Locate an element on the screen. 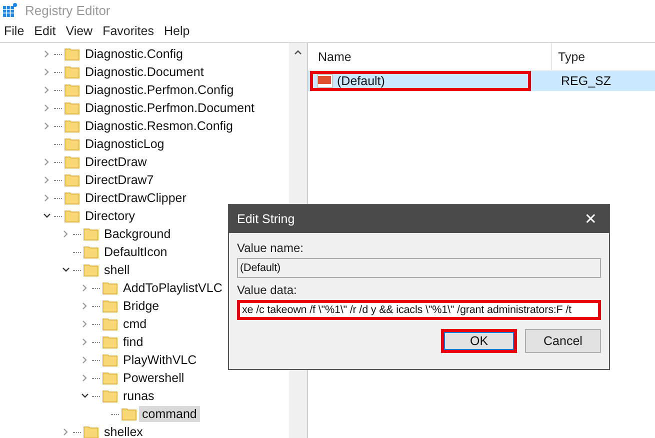 This screenshot has width=655, height=438. value-type: REG_SZ is located at coordinates (586, 81).